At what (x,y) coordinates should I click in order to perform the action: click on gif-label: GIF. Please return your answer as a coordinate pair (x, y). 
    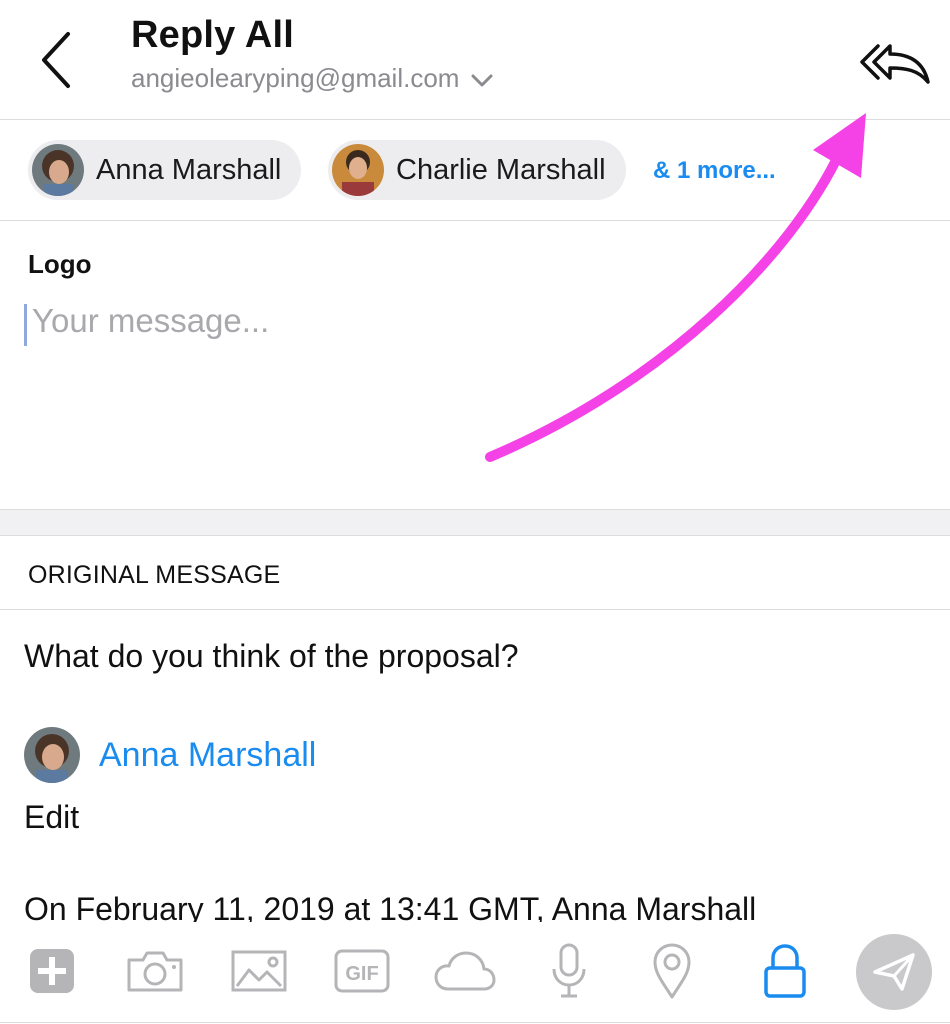
    Looking at the image, I should click on (361, 974).